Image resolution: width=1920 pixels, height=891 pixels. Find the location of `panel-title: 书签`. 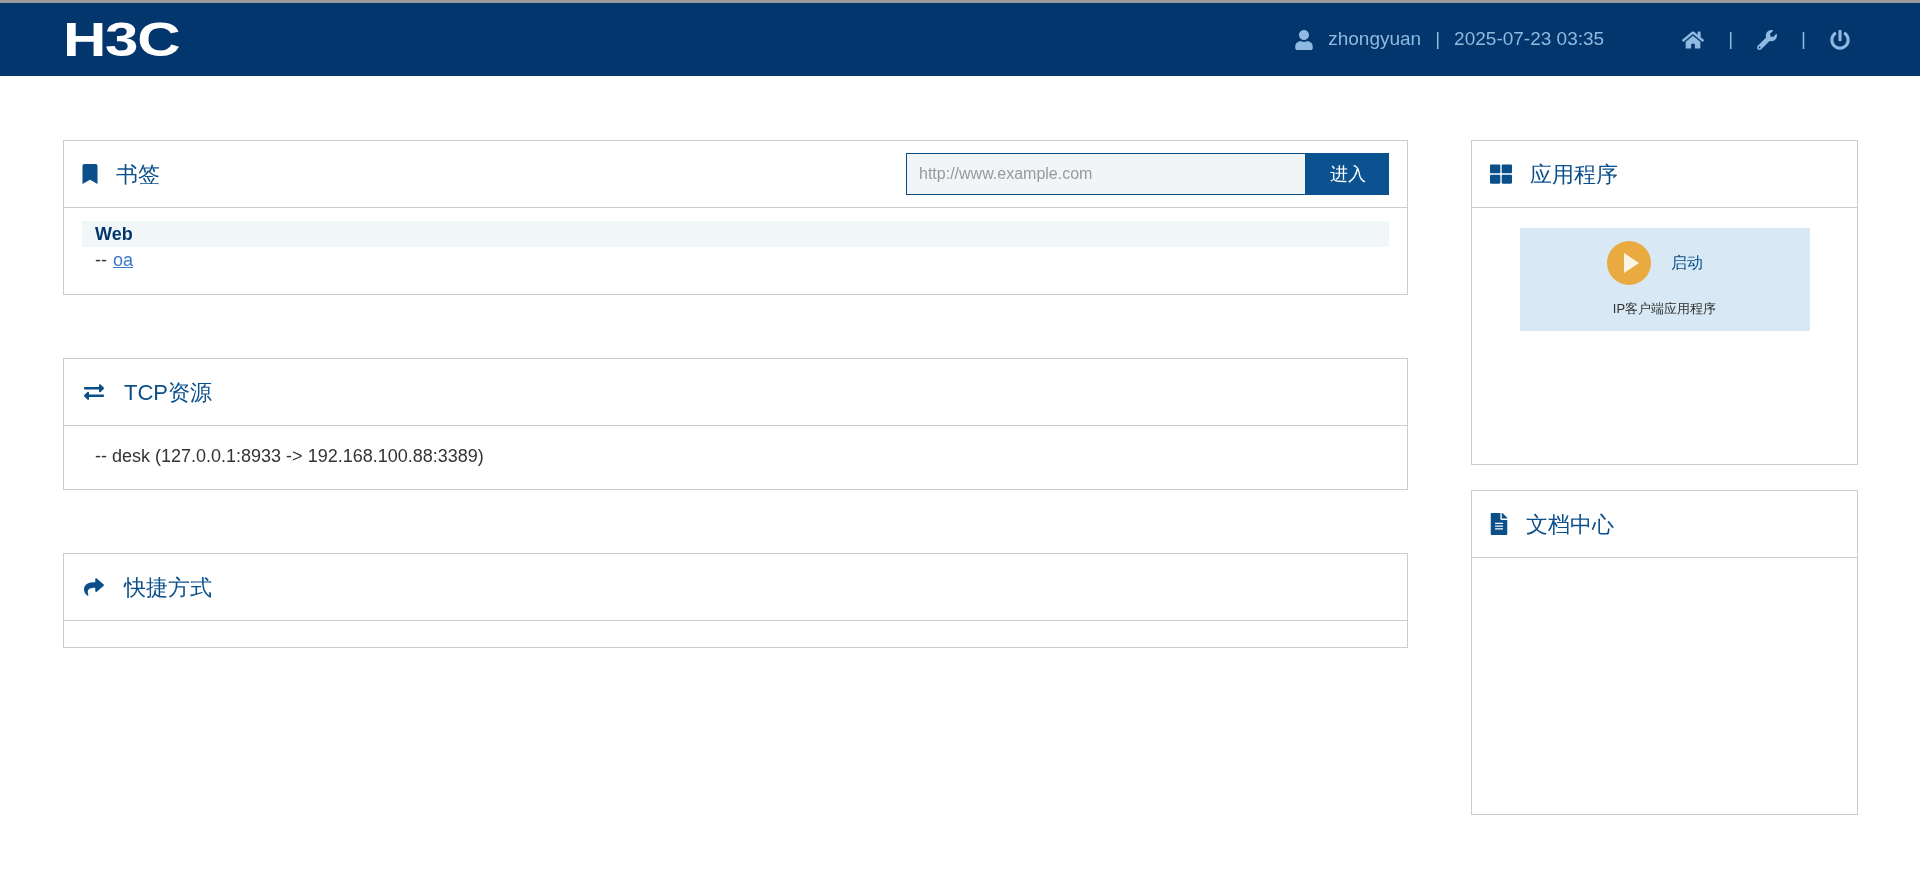

panel-title: 书签 is located at coordinates (138, 174).